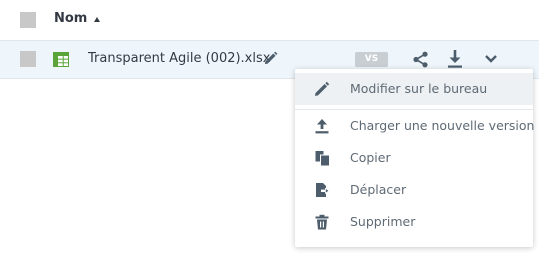 This screenshot has width=539, height=259. I want to click on chevron-down-icon, so click(491, 59).